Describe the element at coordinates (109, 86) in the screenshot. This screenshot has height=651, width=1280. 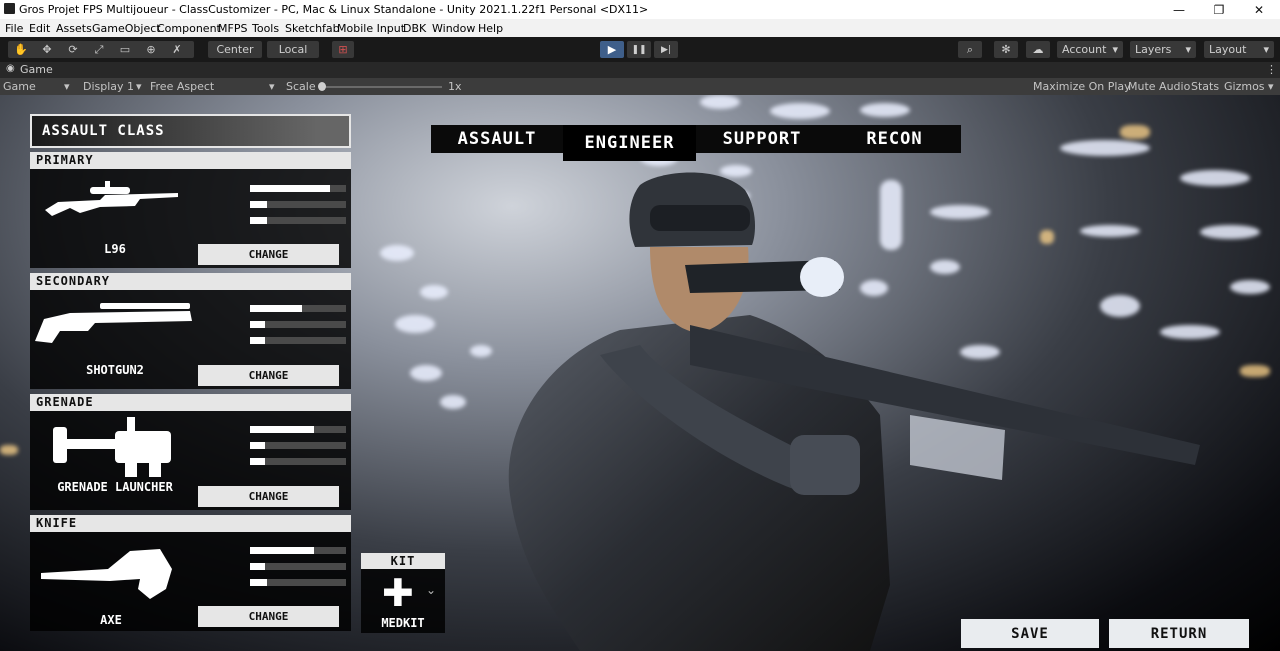
I see `display-label: Display 1` at that location.